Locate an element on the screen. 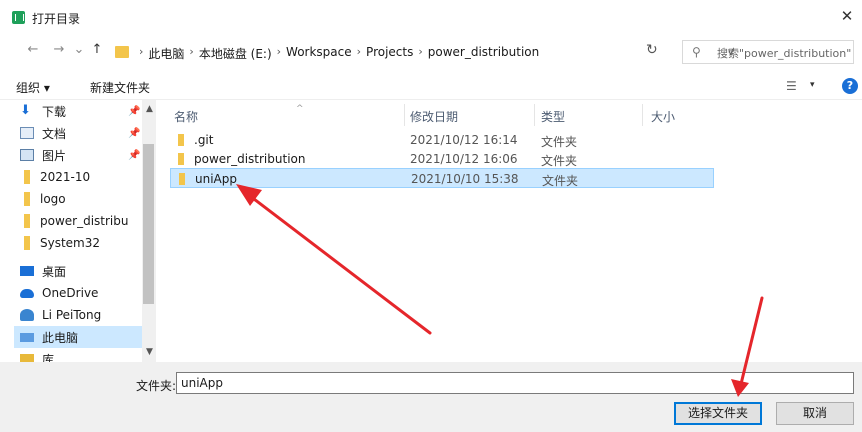 The width and height of the screenshot is (862, 432). file-modified: 2021/10/12 16:14 is located at coordinates (464, 140).